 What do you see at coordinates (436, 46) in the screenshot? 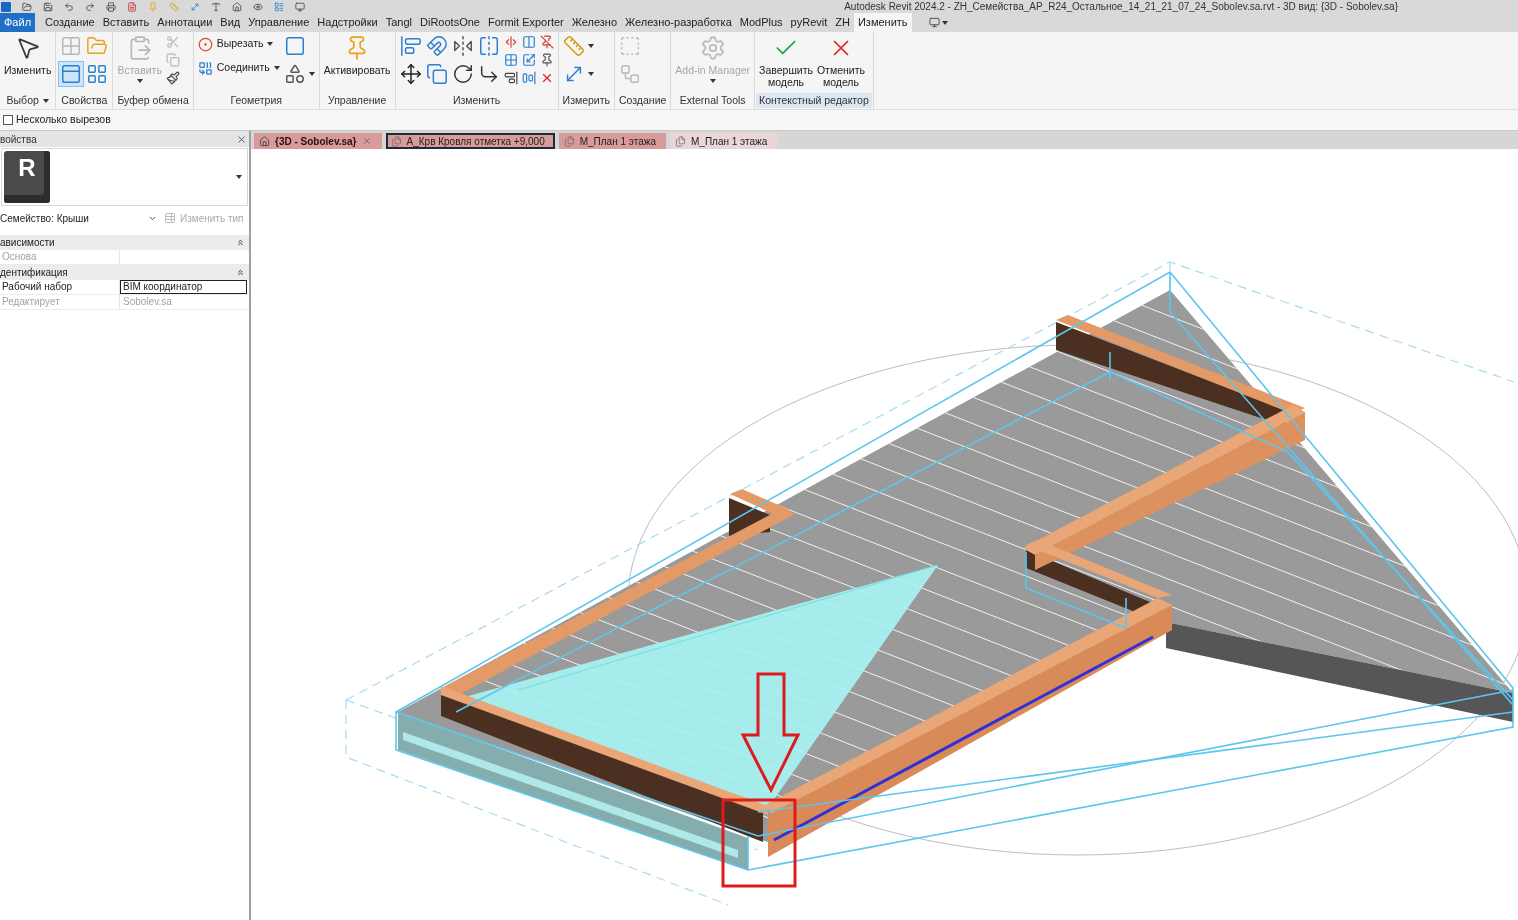
I see `magnet-icon` at bounding box center [436, 46].